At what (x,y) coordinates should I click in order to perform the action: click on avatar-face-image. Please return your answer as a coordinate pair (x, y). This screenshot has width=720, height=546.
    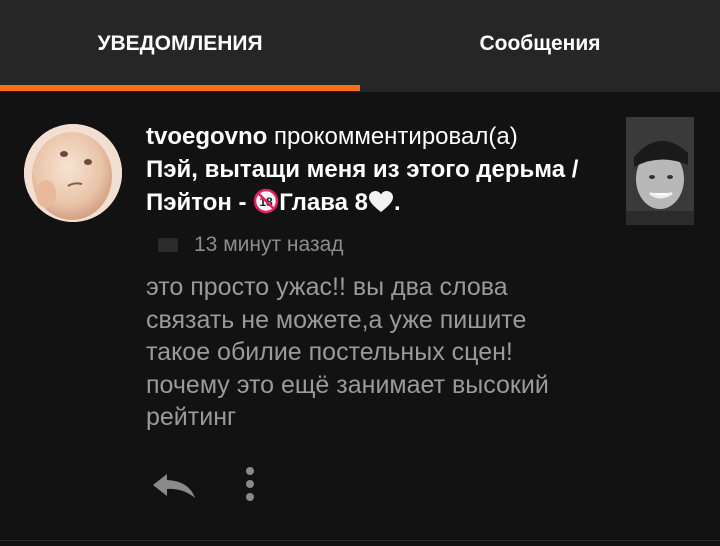
    Looking at the image, I should click on (73, 173).